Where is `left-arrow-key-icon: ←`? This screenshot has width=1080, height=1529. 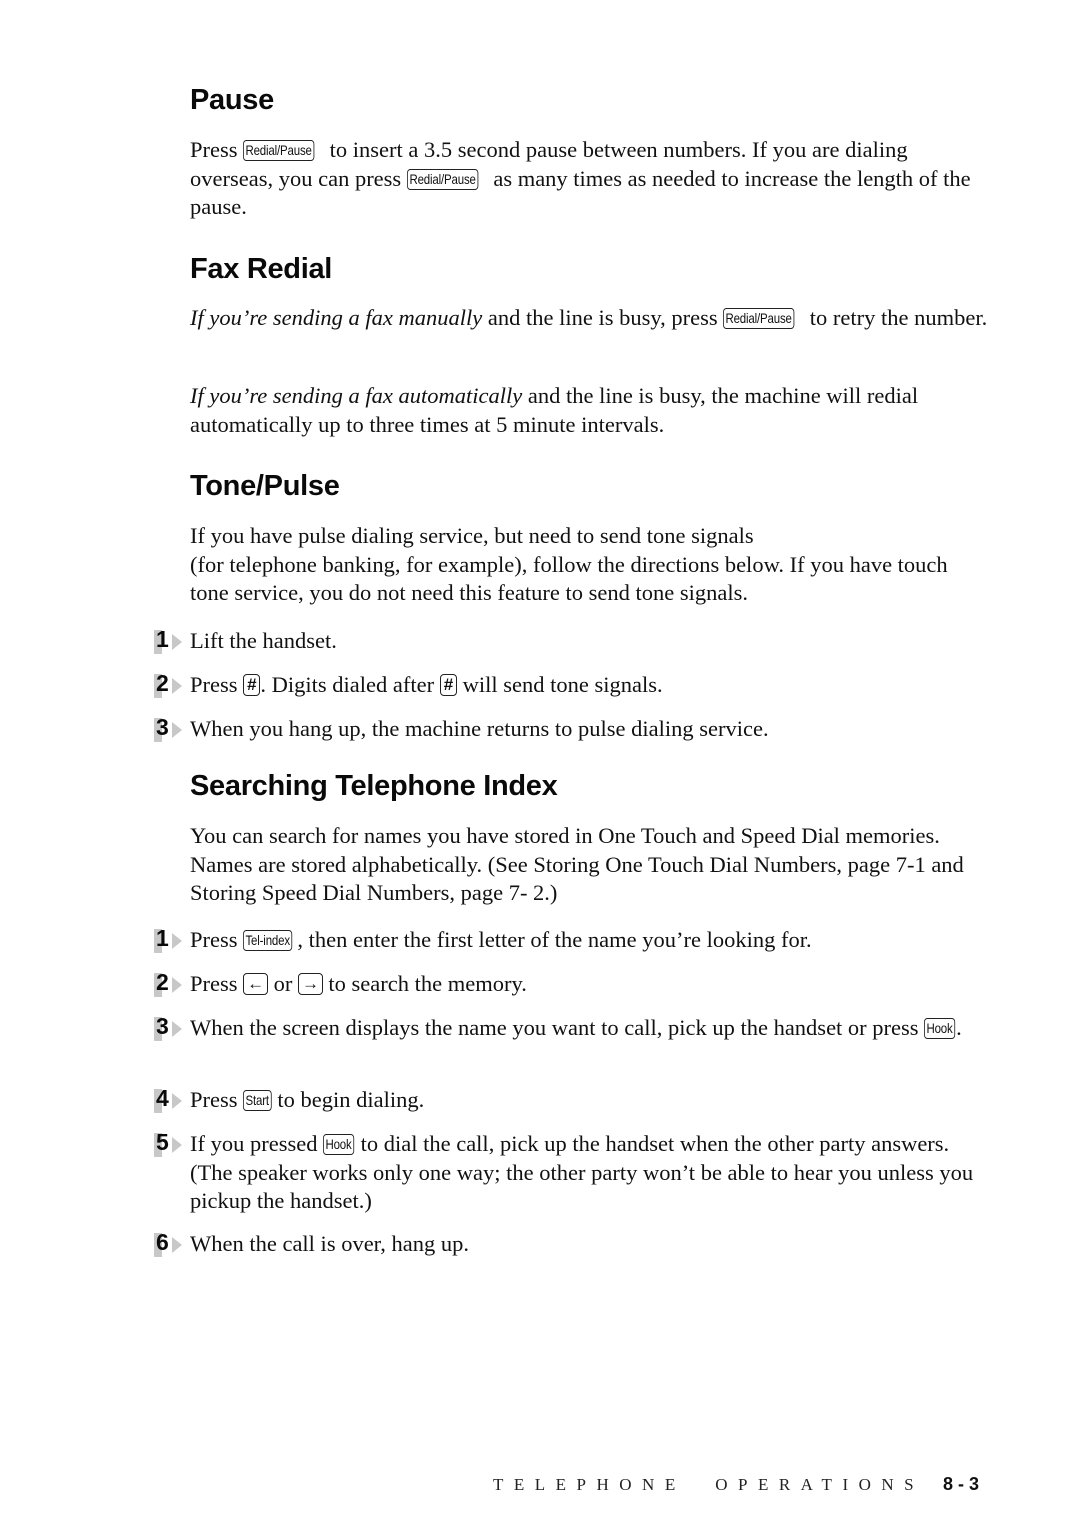
left-arrow-key-icon: ← is located at coordinates (255, 984).